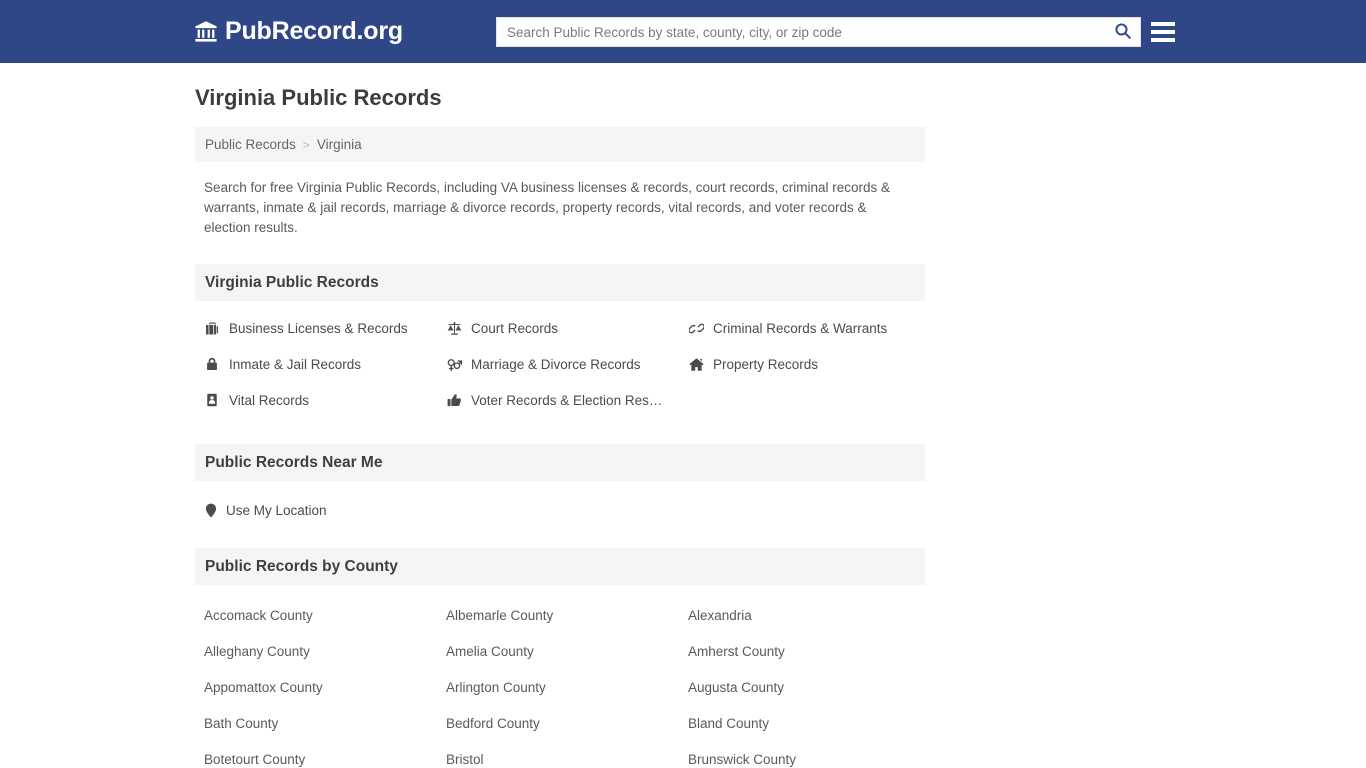  I want to click on handcuffs-icon, so click(696, 328).